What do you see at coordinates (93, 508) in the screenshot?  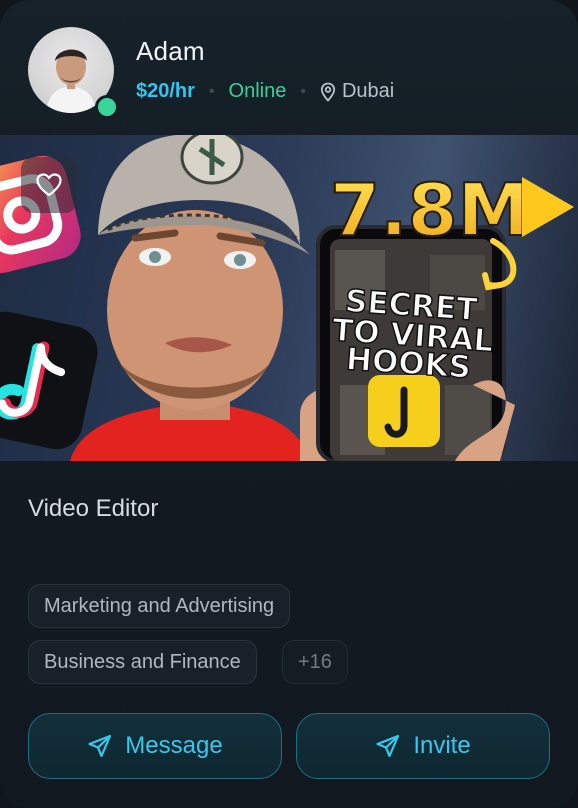 I see `job-title: Video Editor` at bounding box center [93, 508].